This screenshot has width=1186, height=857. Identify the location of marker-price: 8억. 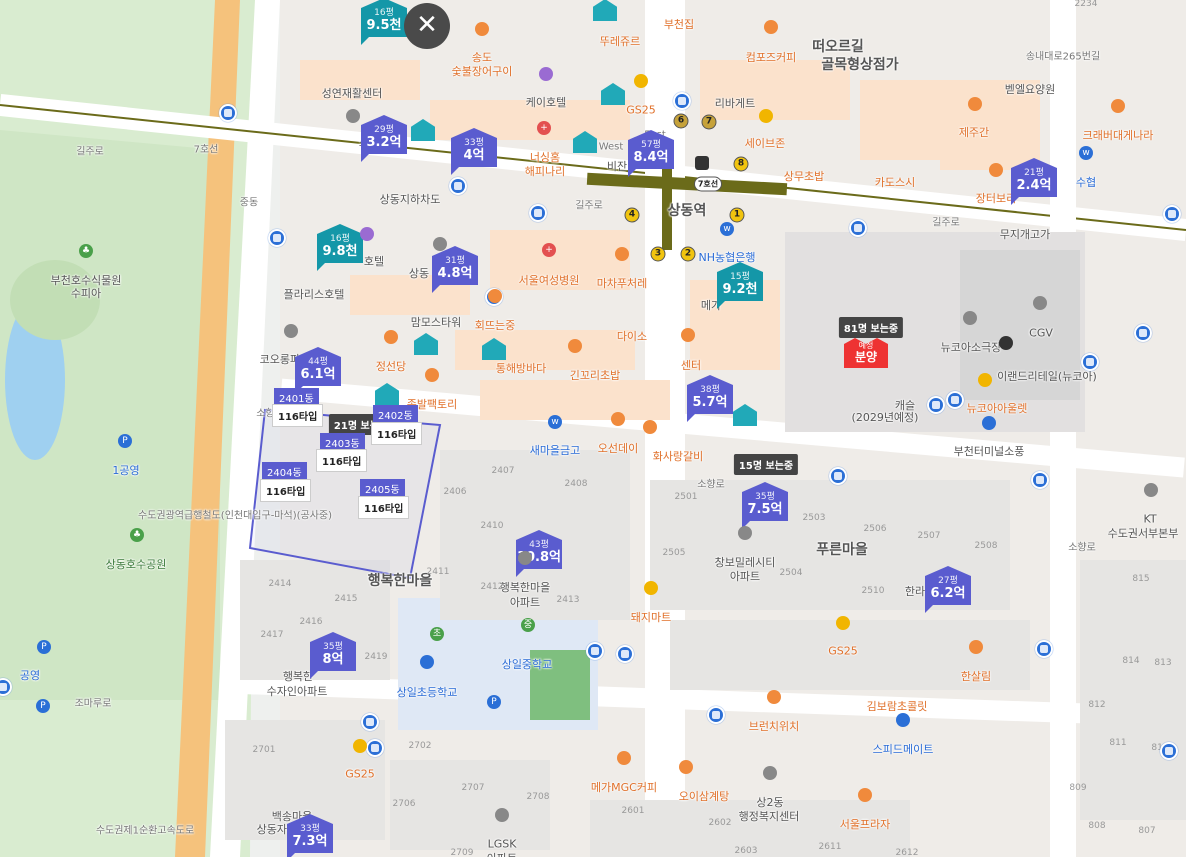
(333, 659).